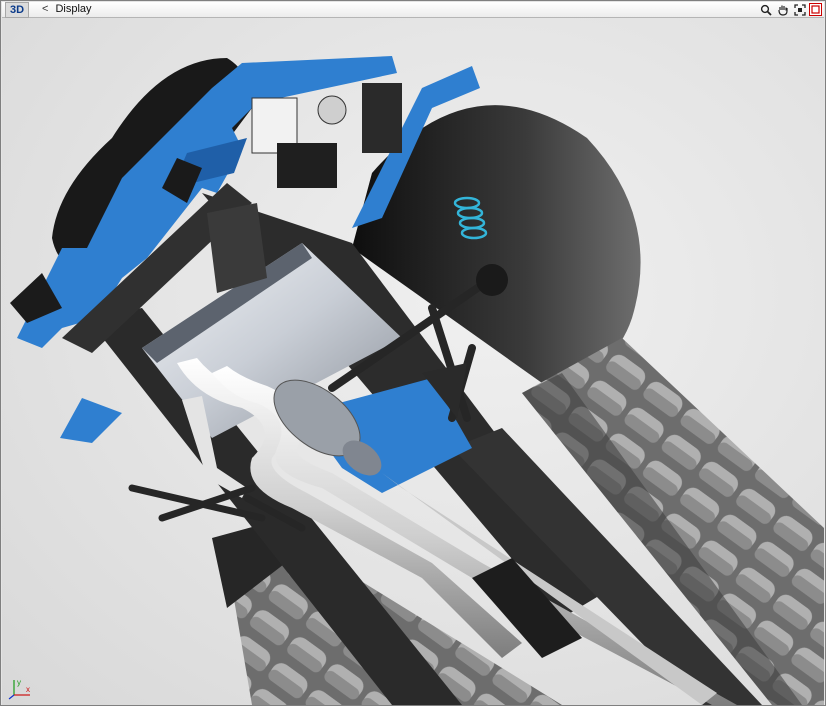 The width and height of the screenshot is (826, 706). I want to click on pan-hand-icon, so click(783, 10).